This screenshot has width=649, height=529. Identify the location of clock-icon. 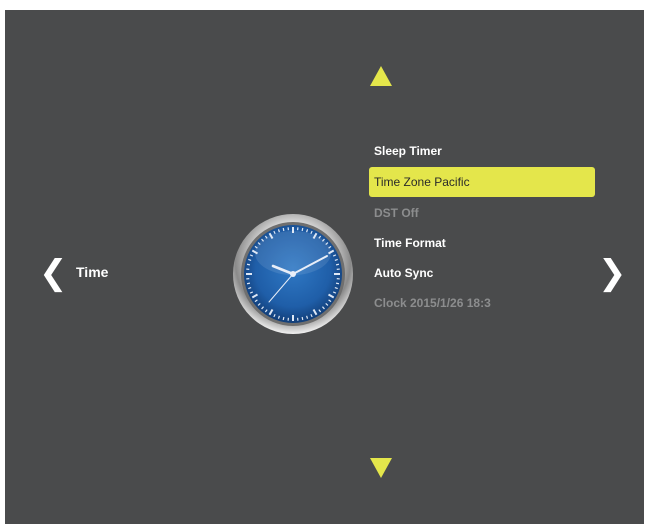
(293, 274).